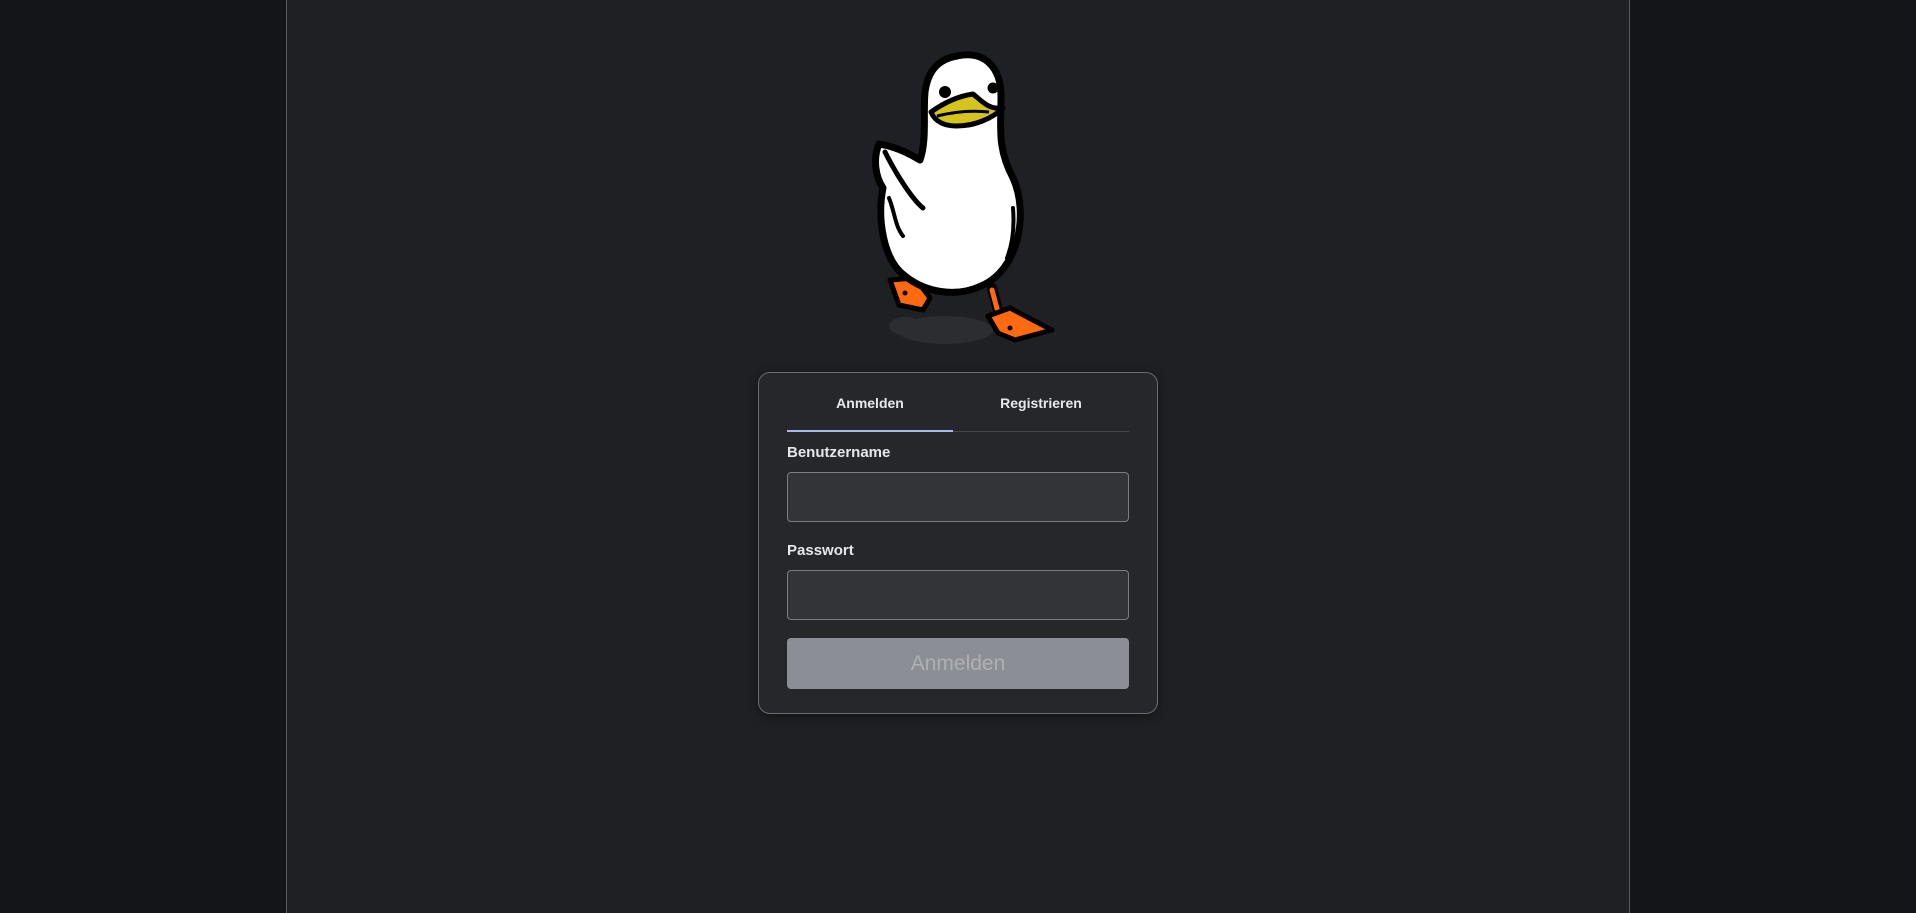 The width and height of the screenshot is (1916, 913). I want to click on duck-mascot-icon, so click(963, 197).